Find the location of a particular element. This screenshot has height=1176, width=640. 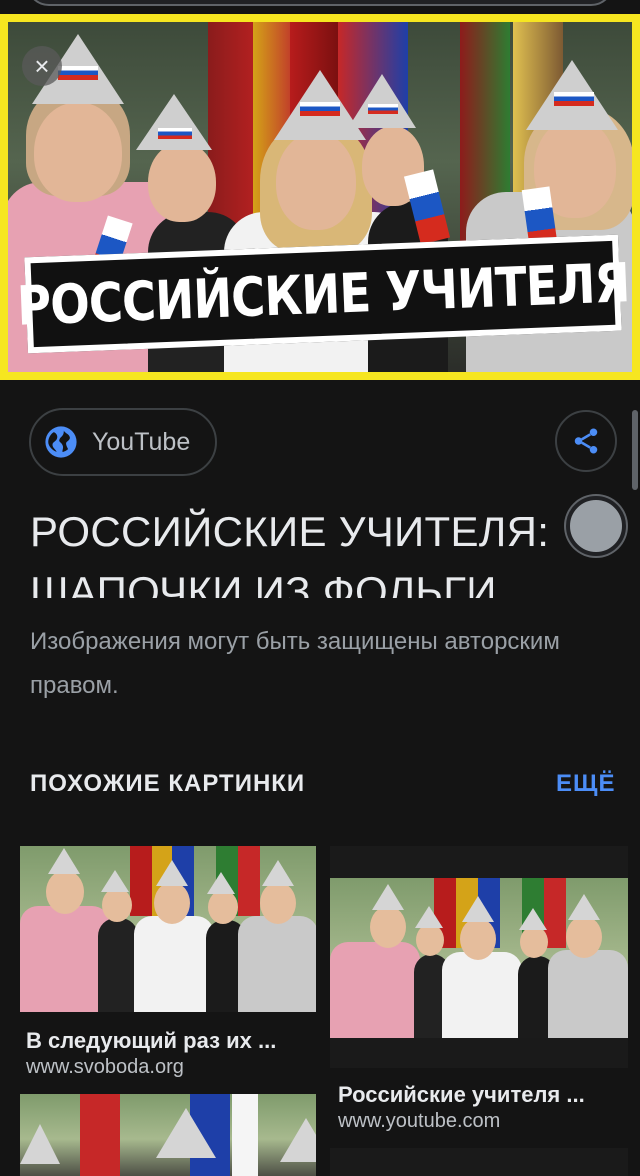

related-image-card: Российские учителя ... www.youtube.com is located at coordinates (479, 991).